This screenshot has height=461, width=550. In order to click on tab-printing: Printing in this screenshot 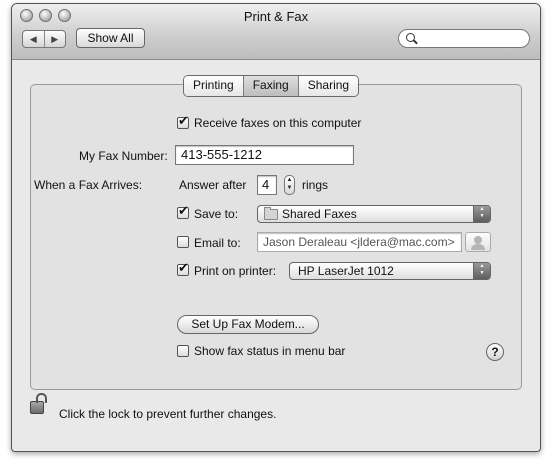, I will do `click(213, 86)`.